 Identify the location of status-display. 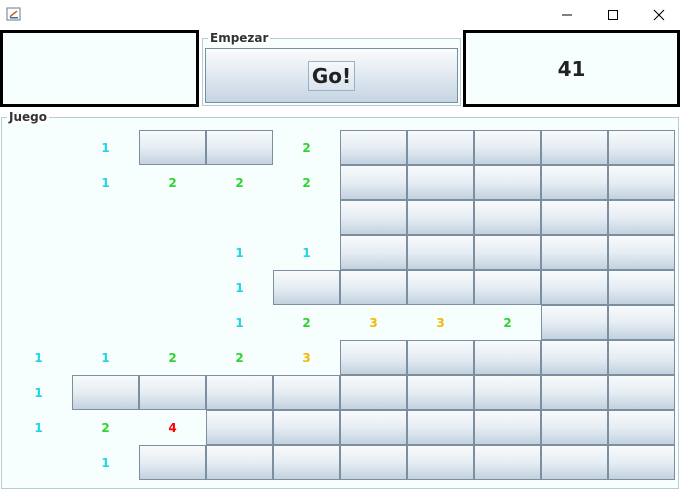
(99, 68).